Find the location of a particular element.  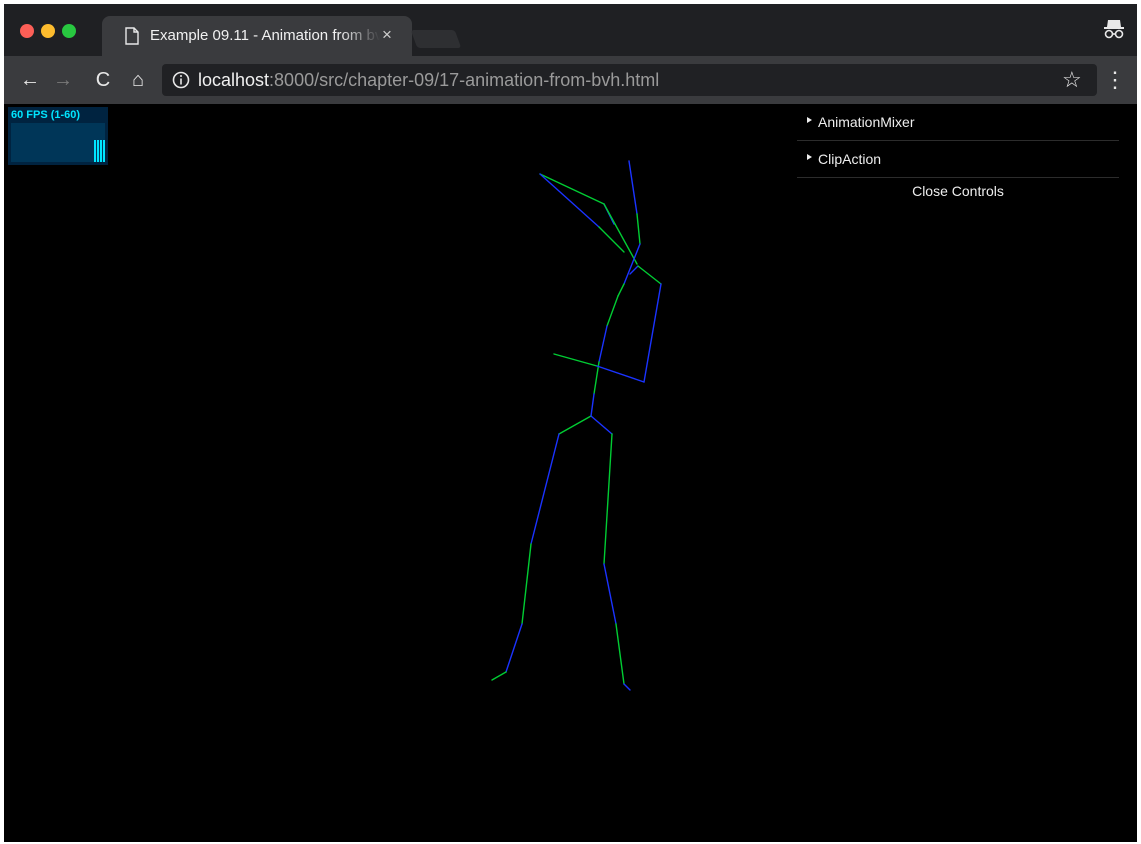

stats-panel: 60 FPS (1-60) is located at coordinates (58, 136).